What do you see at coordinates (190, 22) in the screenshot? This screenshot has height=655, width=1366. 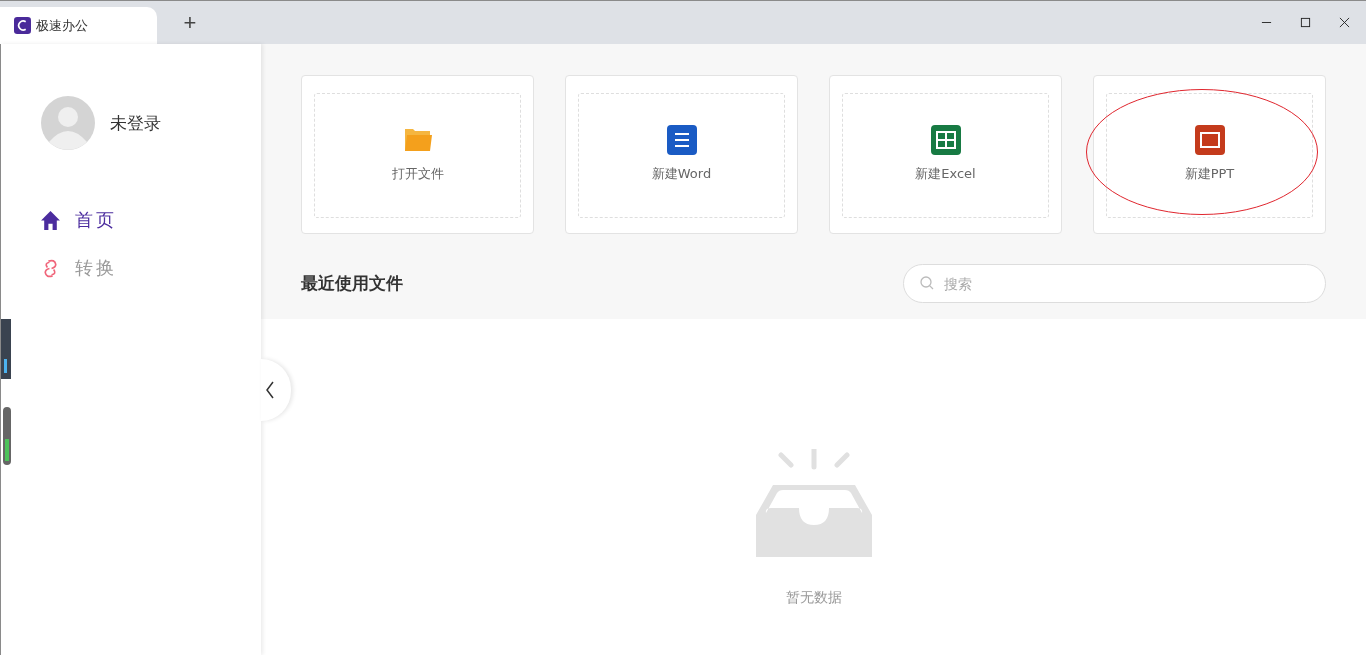 I see `new-tab-button: +` at bounding box center [190, 22].